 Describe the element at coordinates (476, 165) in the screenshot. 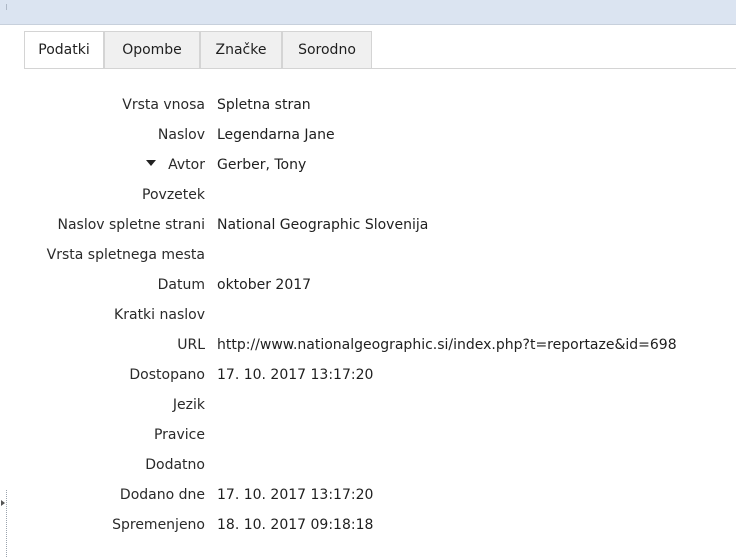

I see `author-value: Gerber, Tony` at that location.